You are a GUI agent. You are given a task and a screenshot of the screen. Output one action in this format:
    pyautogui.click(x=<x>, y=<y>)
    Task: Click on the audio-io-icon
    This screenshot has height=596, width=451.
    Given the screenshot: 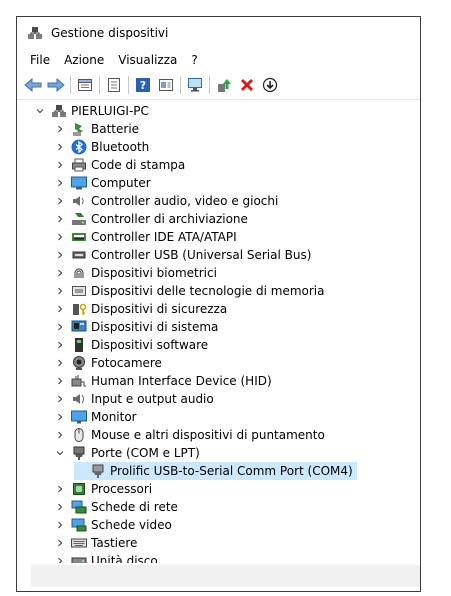 What is the action you would take?
    pyautogui.click(x=79, y=399)
    